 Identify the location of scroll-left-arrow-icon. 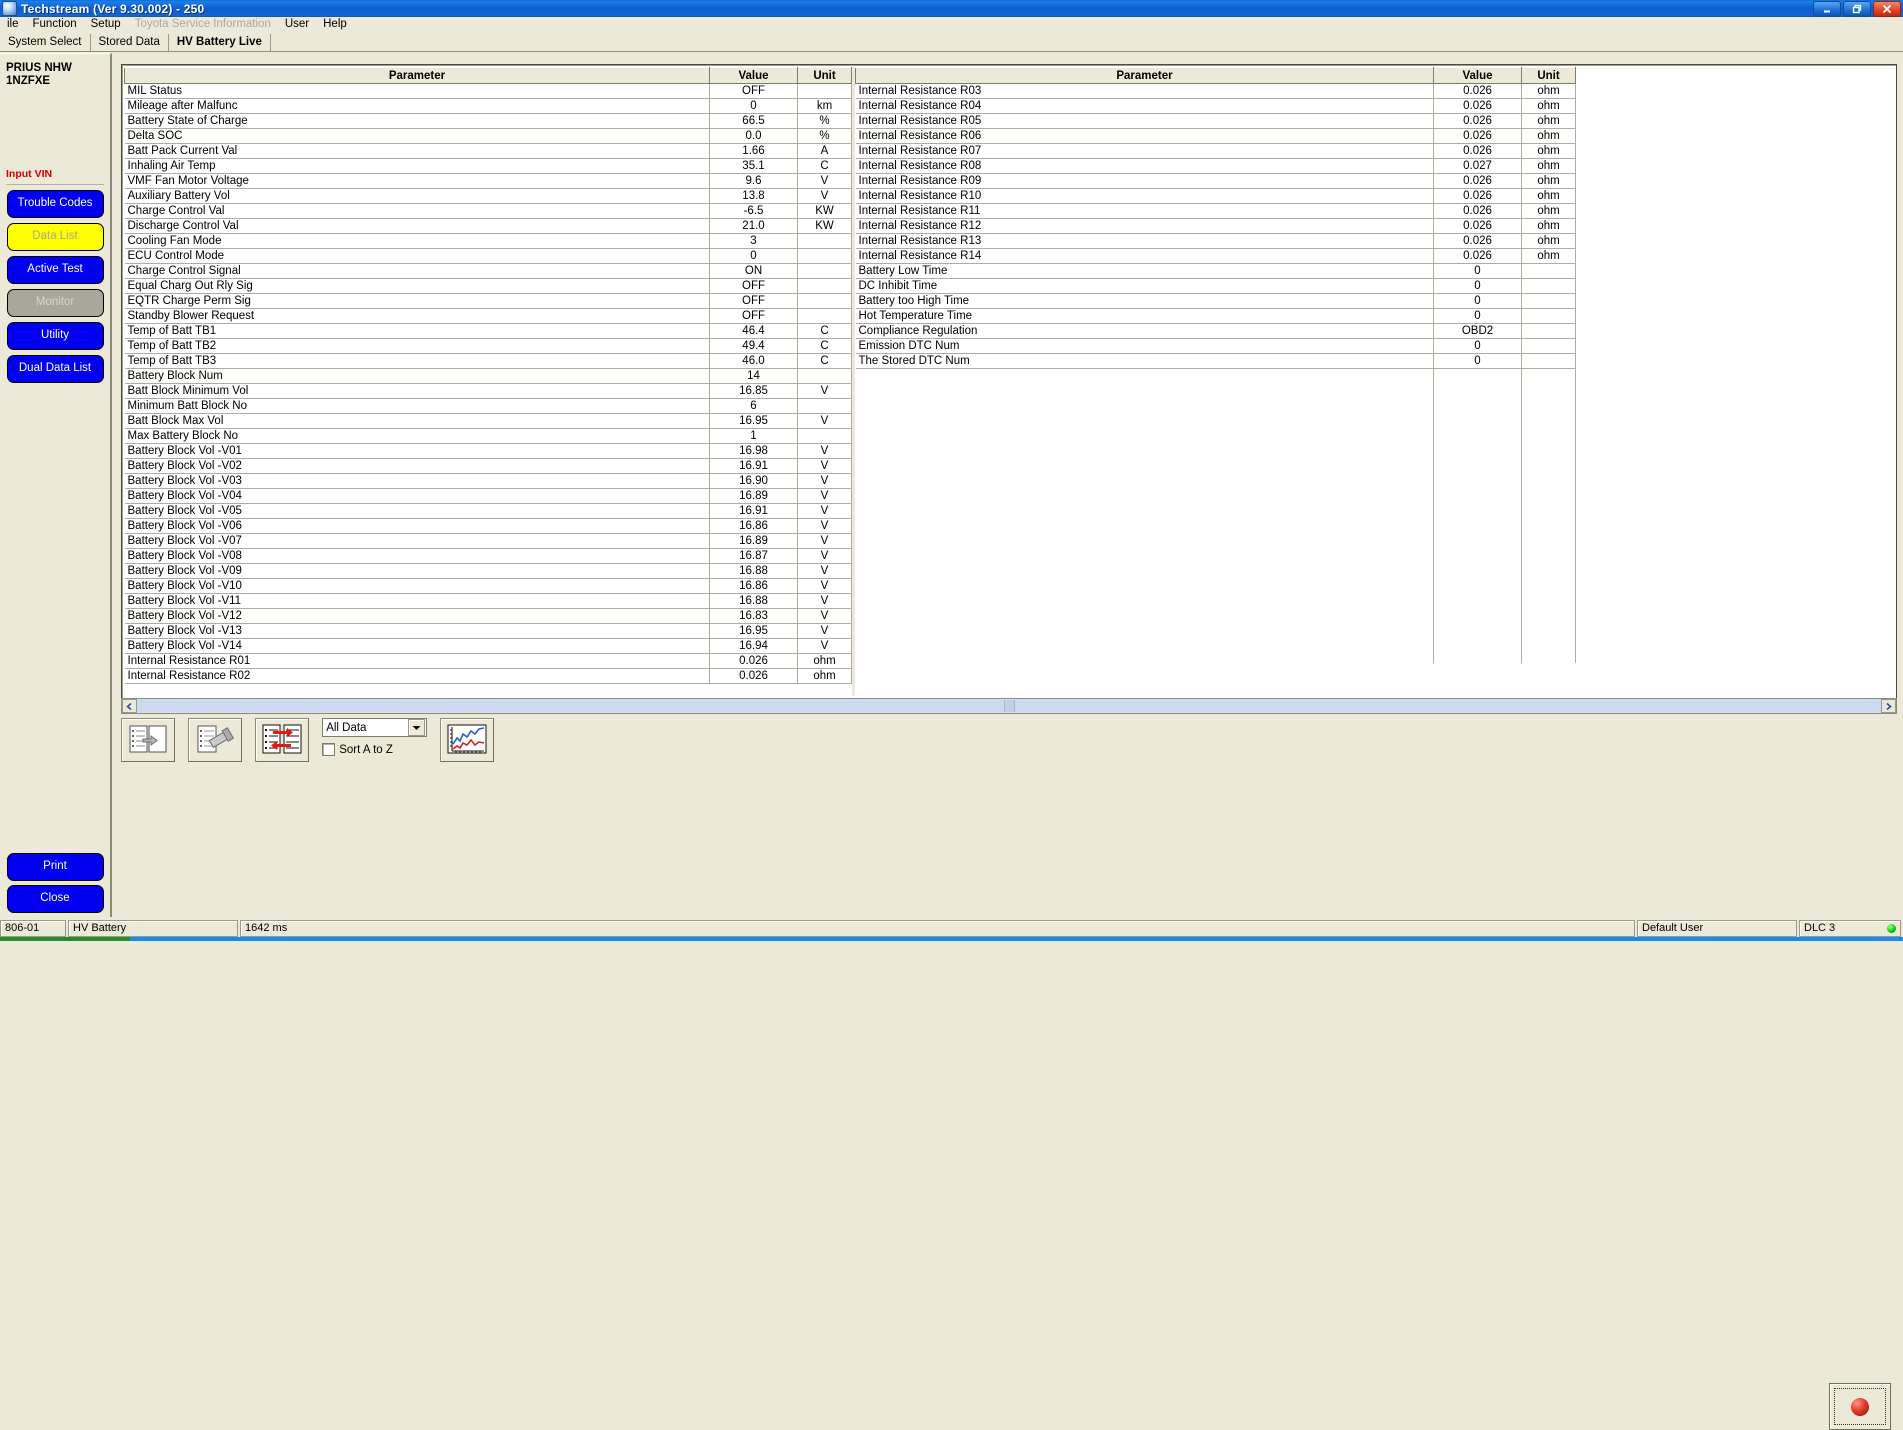
(129, 706).